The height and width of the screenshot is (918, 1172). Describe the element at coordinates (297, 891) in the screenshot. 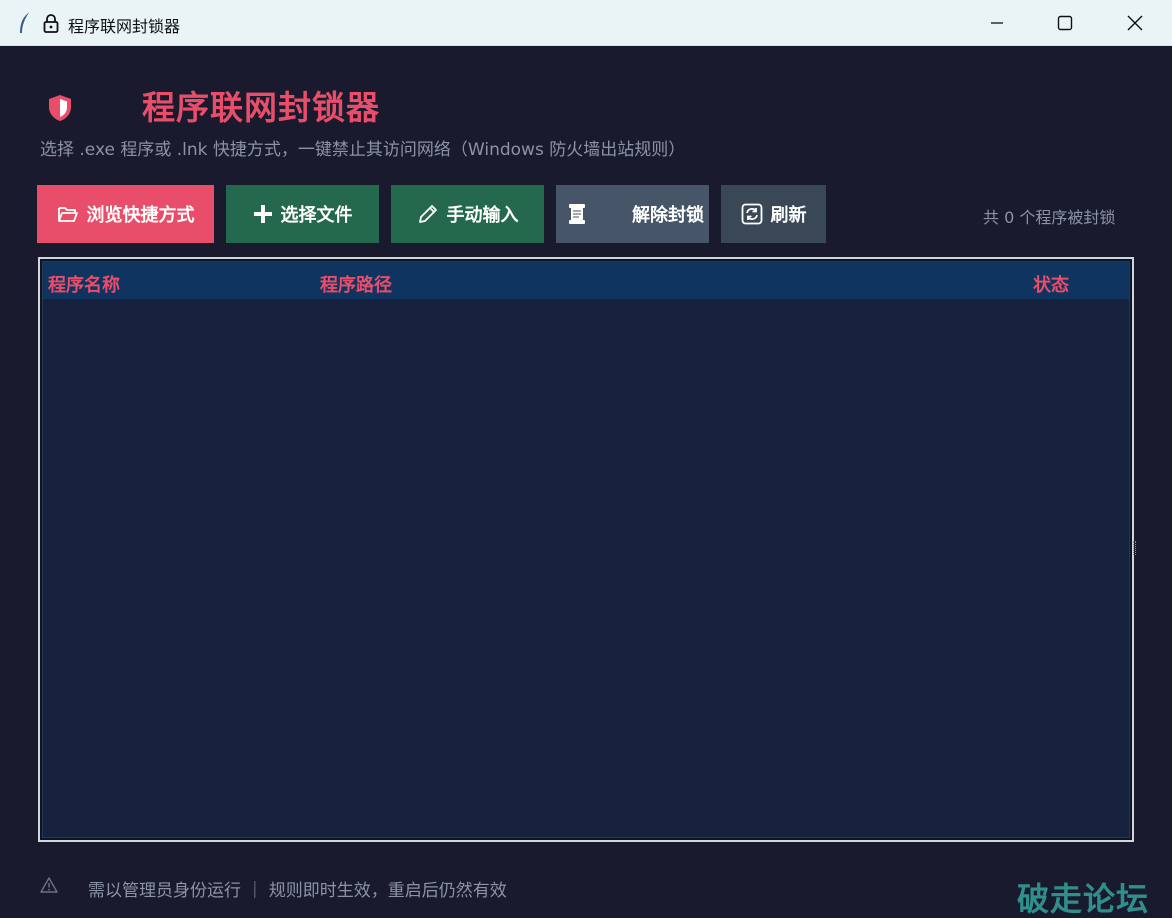

I see `footer-note: 需以管理员身份运行 ｜ 规则即时生效，重启后仍然有效` at that location.